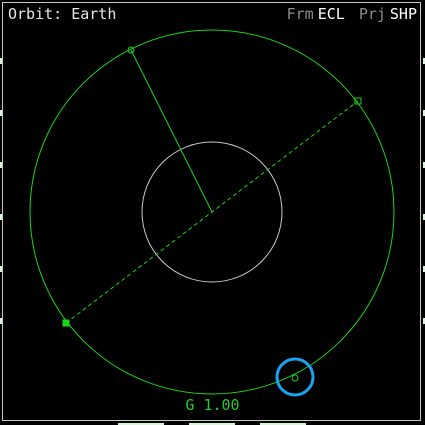 This screenshot has width=425, height=425. I want to click on descending-node-marker, so click(66, 323).